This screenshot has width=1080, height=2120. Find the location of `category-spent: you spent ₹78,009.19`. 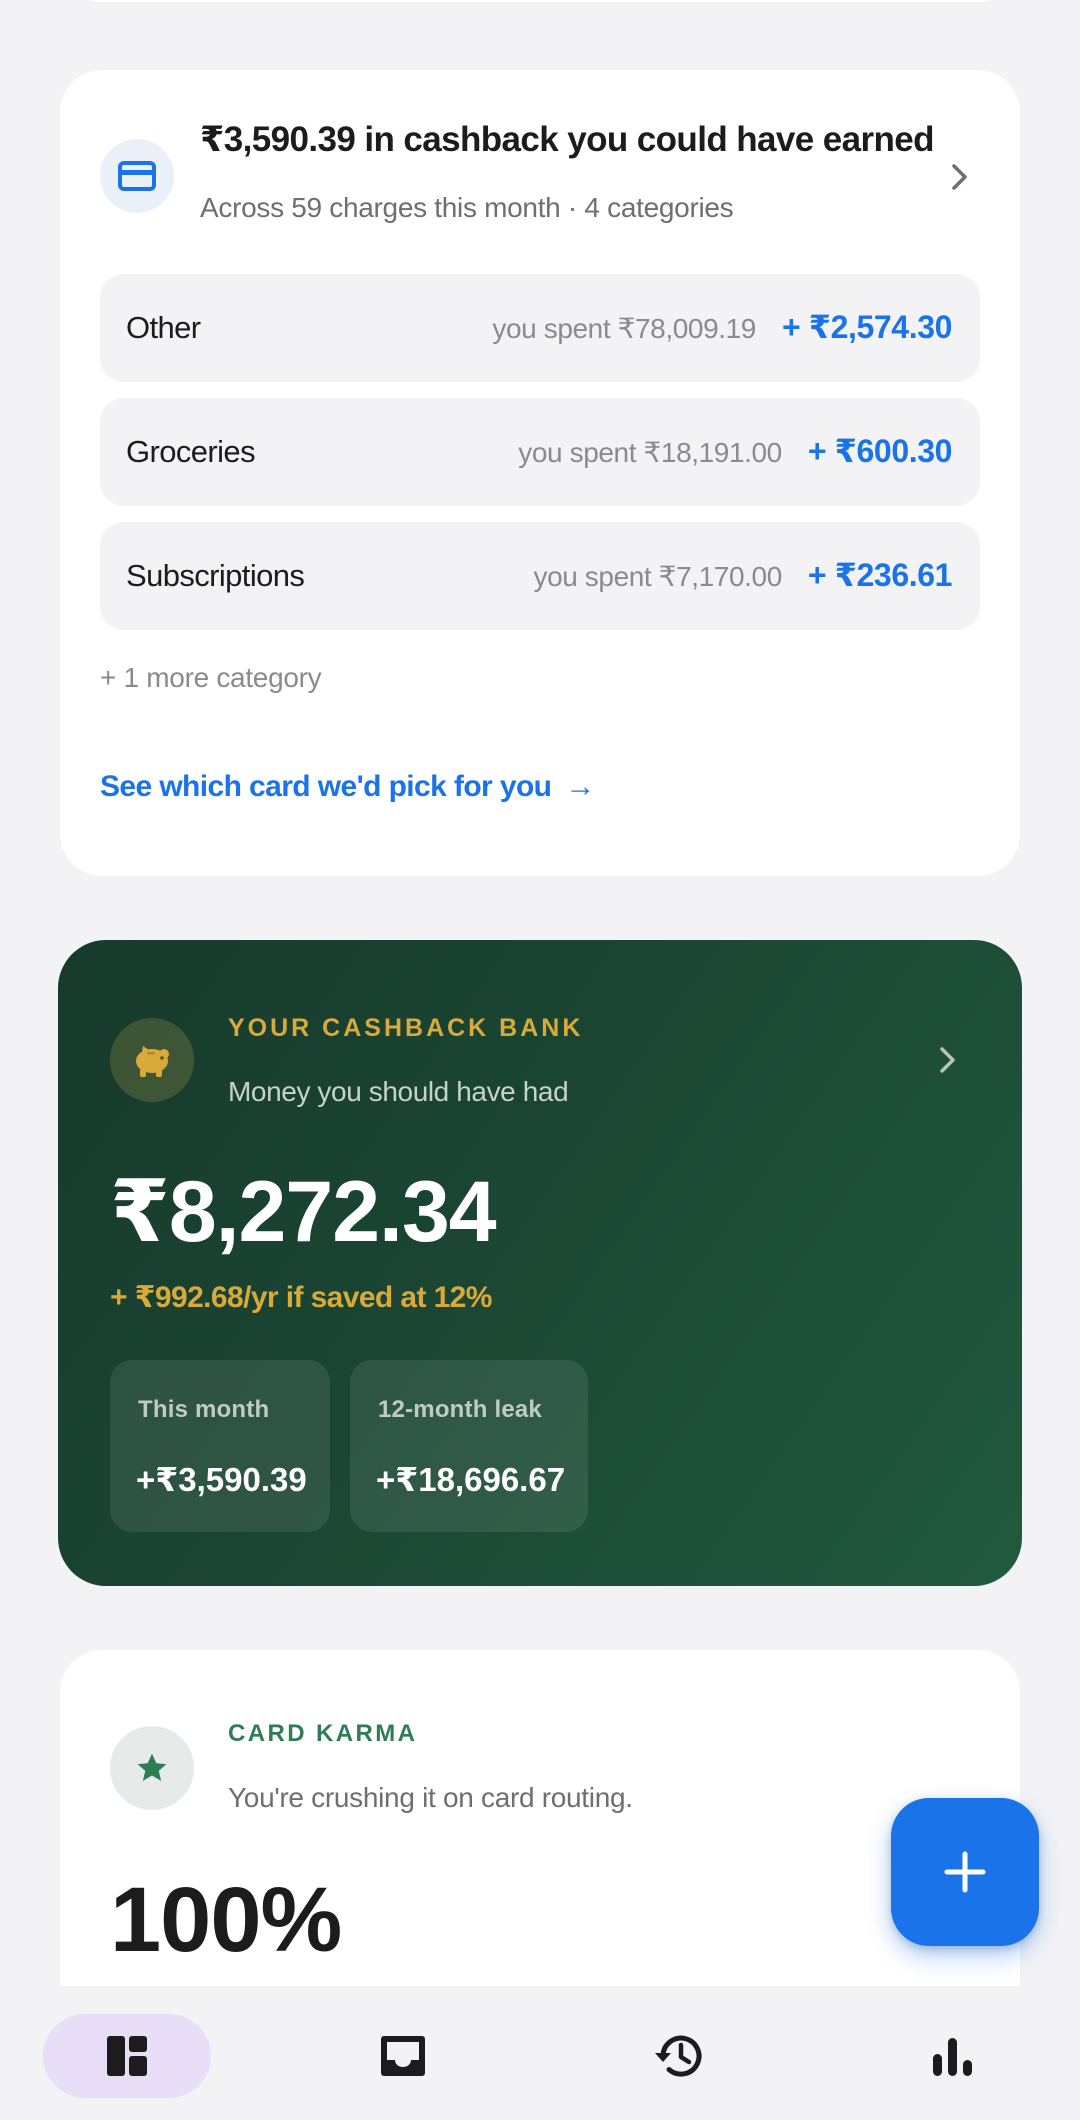

category-spent: you spent ₹78,009.19 is located at coordinates (624, 328).